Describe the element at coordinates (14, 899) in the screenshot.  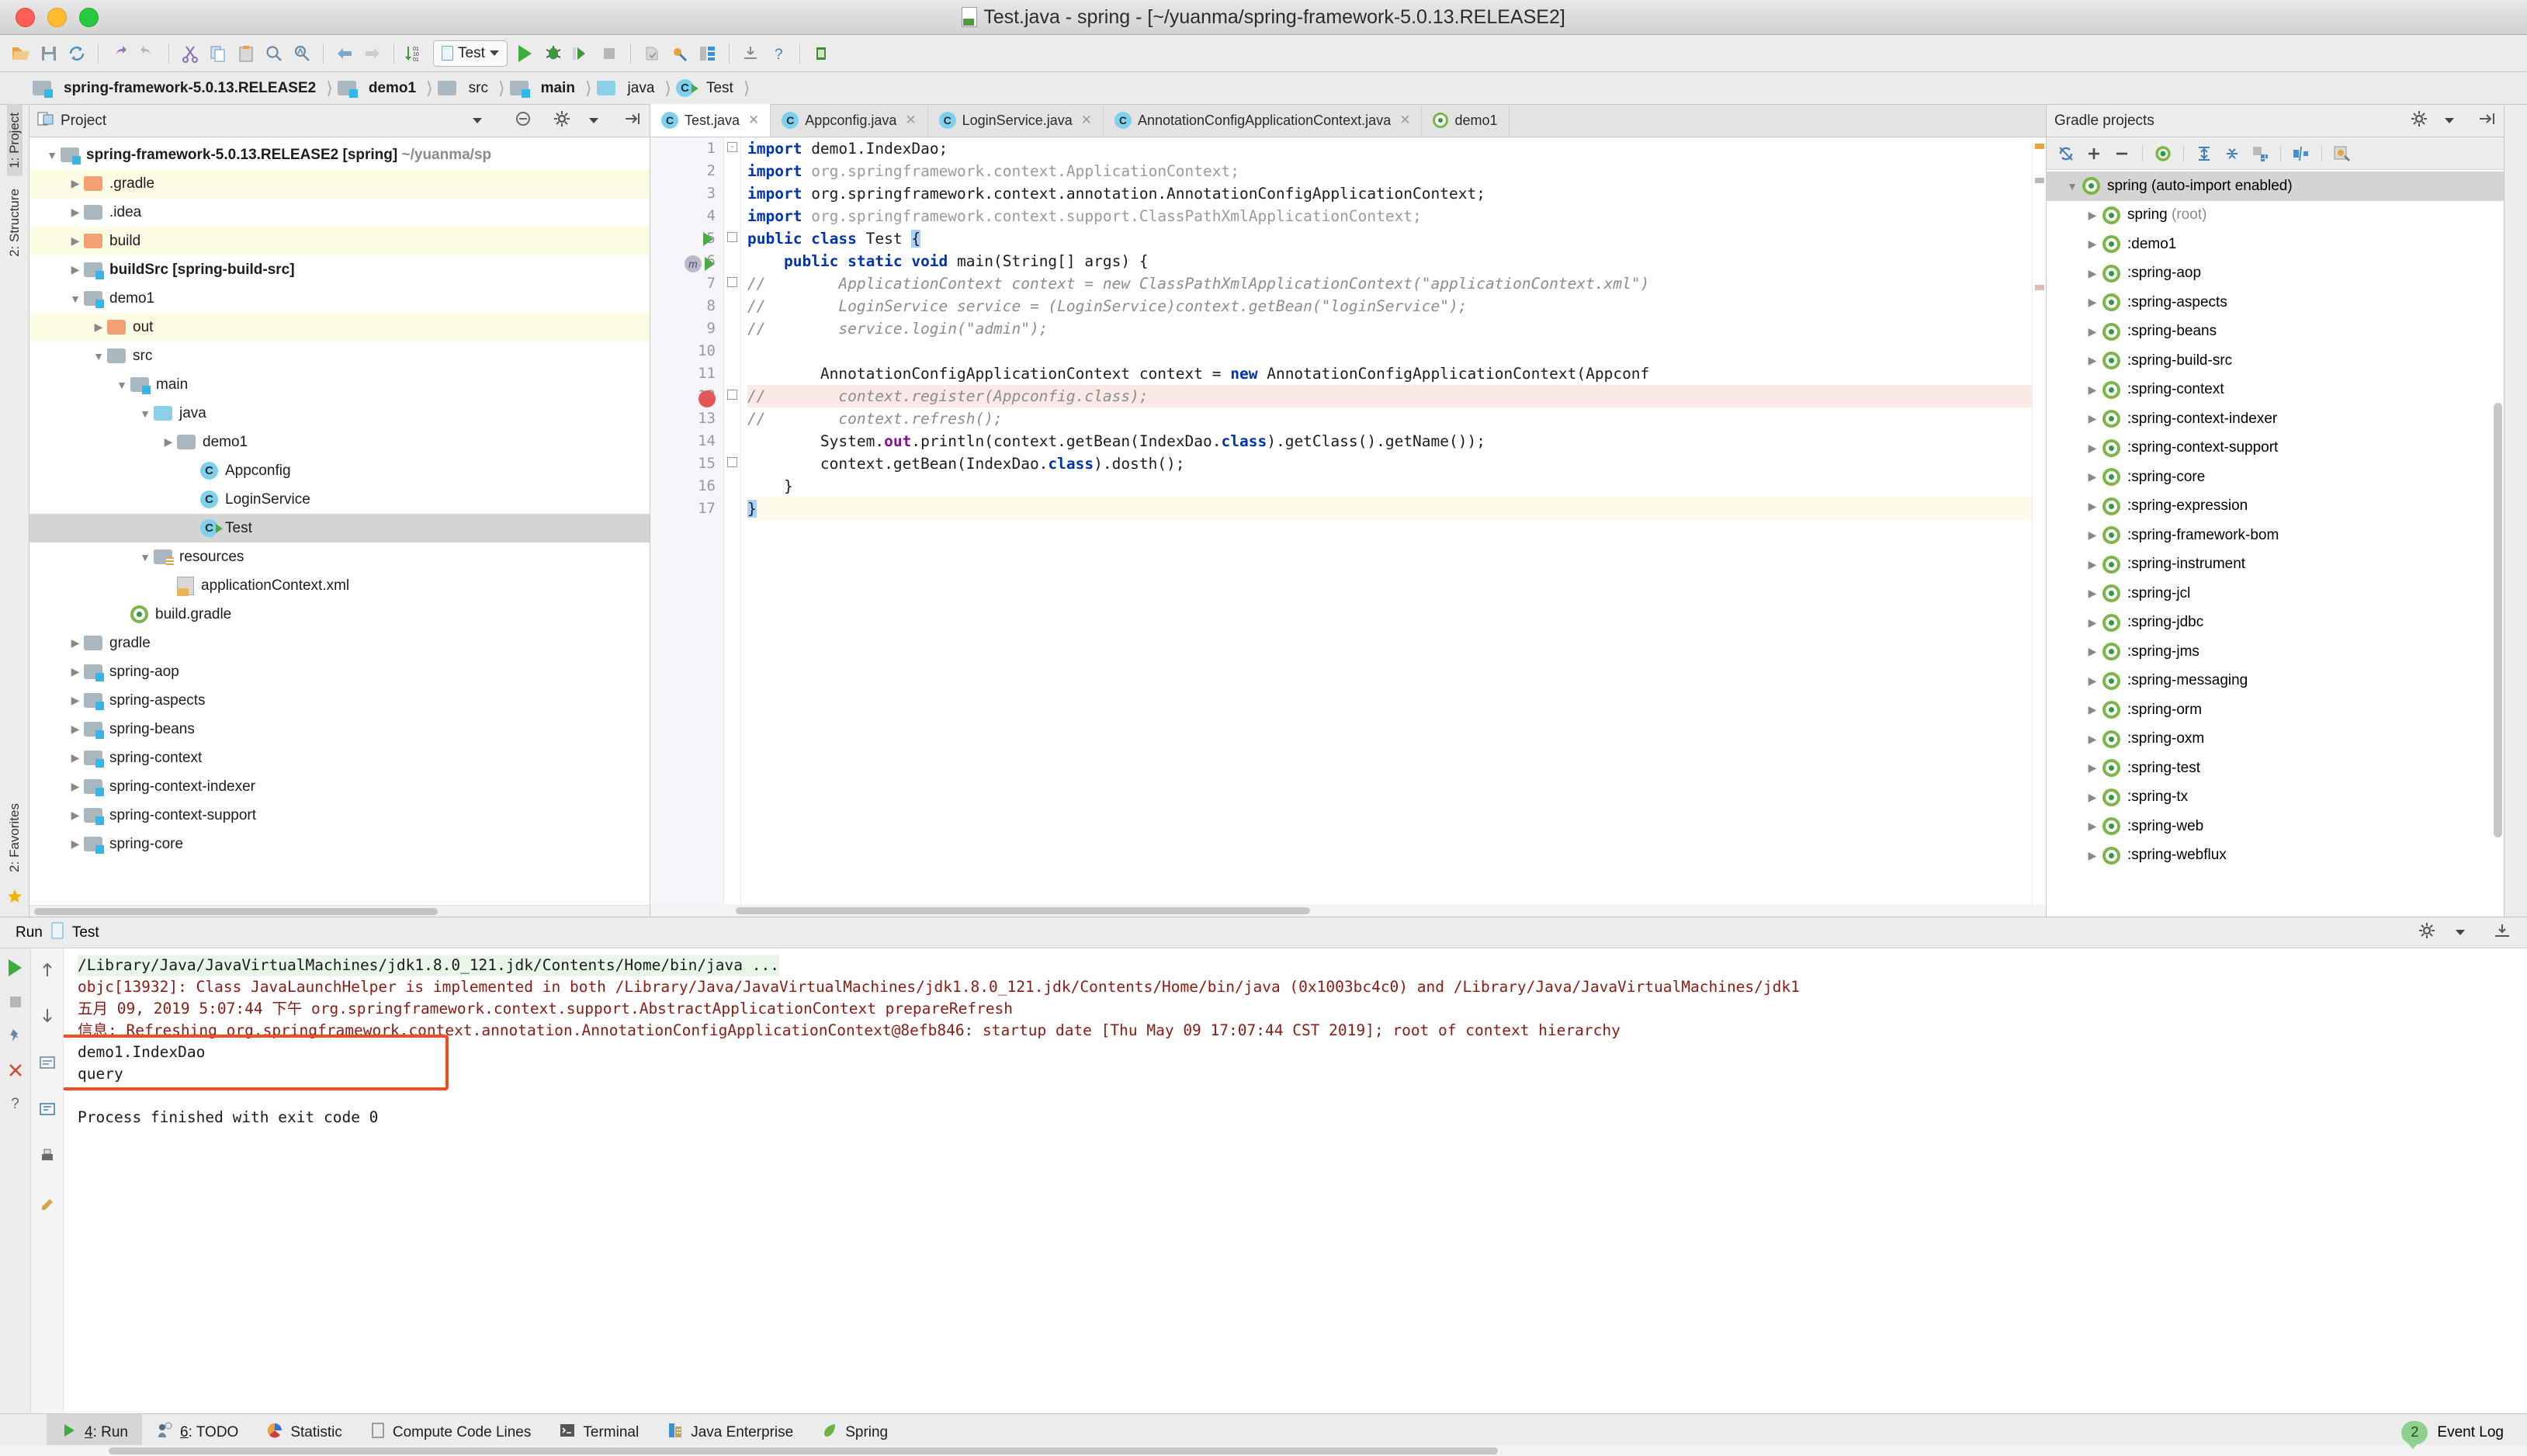
I see `bookmark-star-icon` at that location.